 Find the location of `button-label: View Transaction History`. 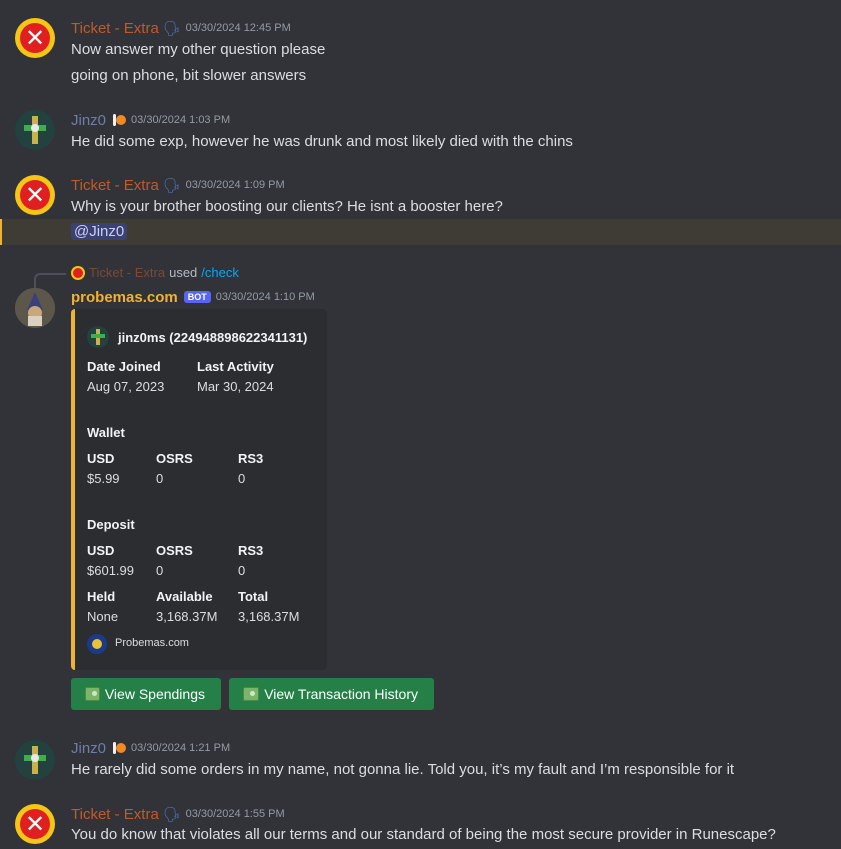

button-label: View Transaction History is located at coordinates (341, 694).